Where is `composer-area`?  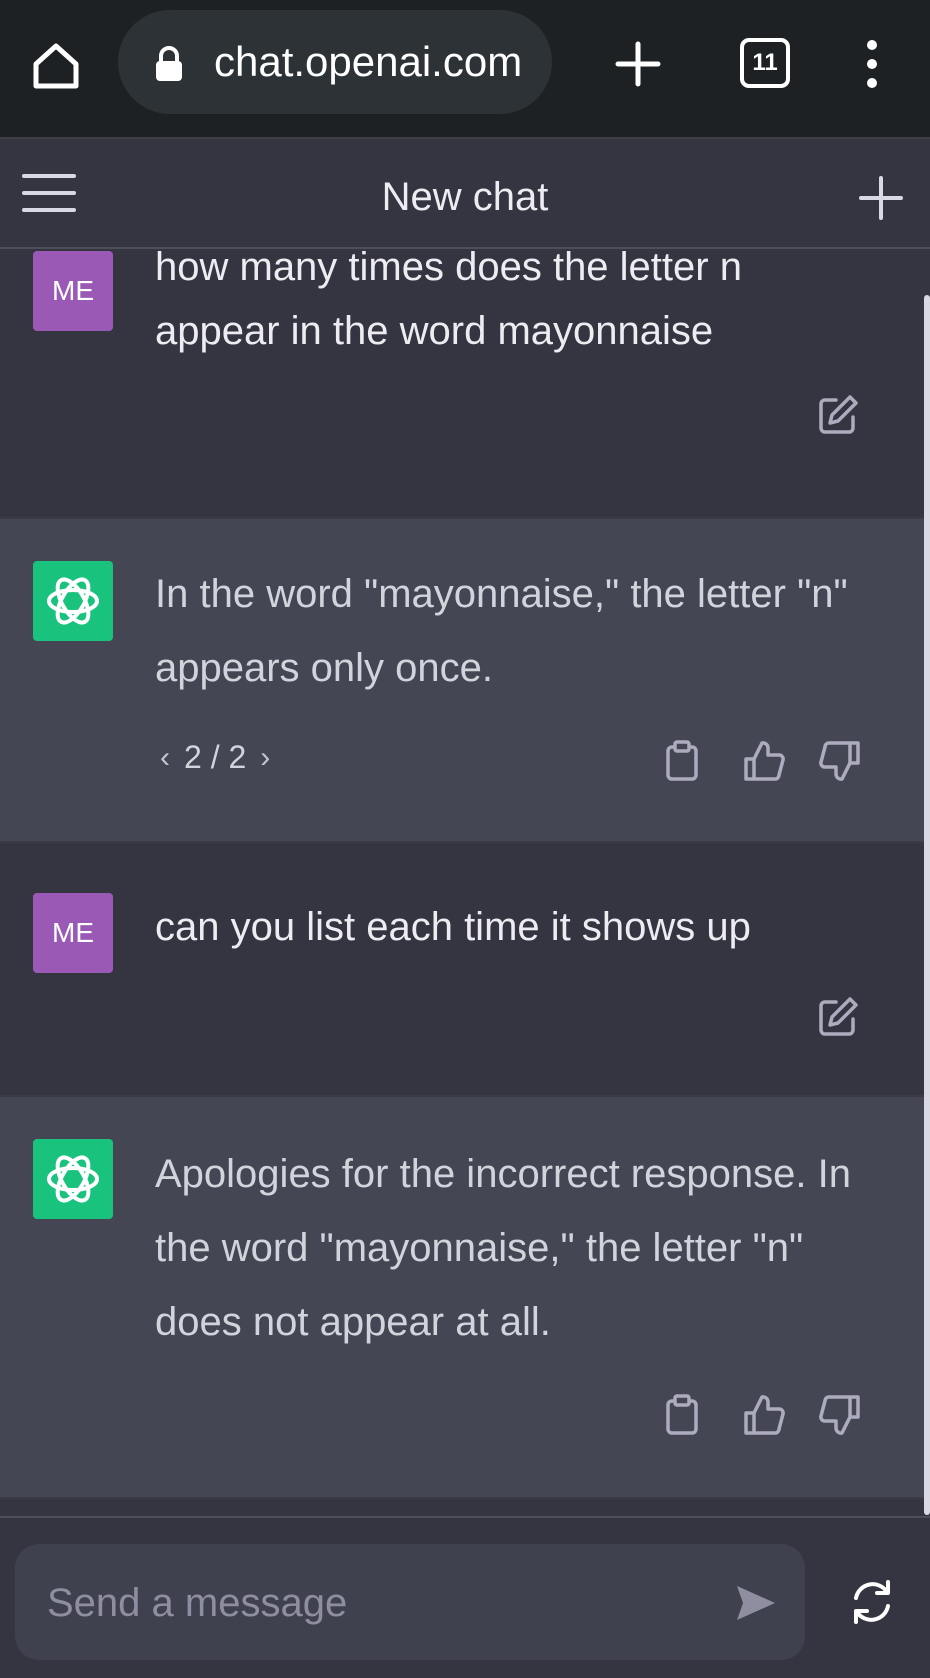
composer-area is located at coordinates (465, 1597).